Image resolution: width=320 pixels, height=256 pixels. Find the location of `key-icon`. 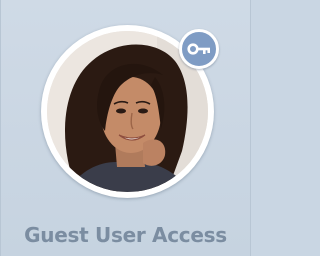

key-icon is located at coordinates (199, 49).